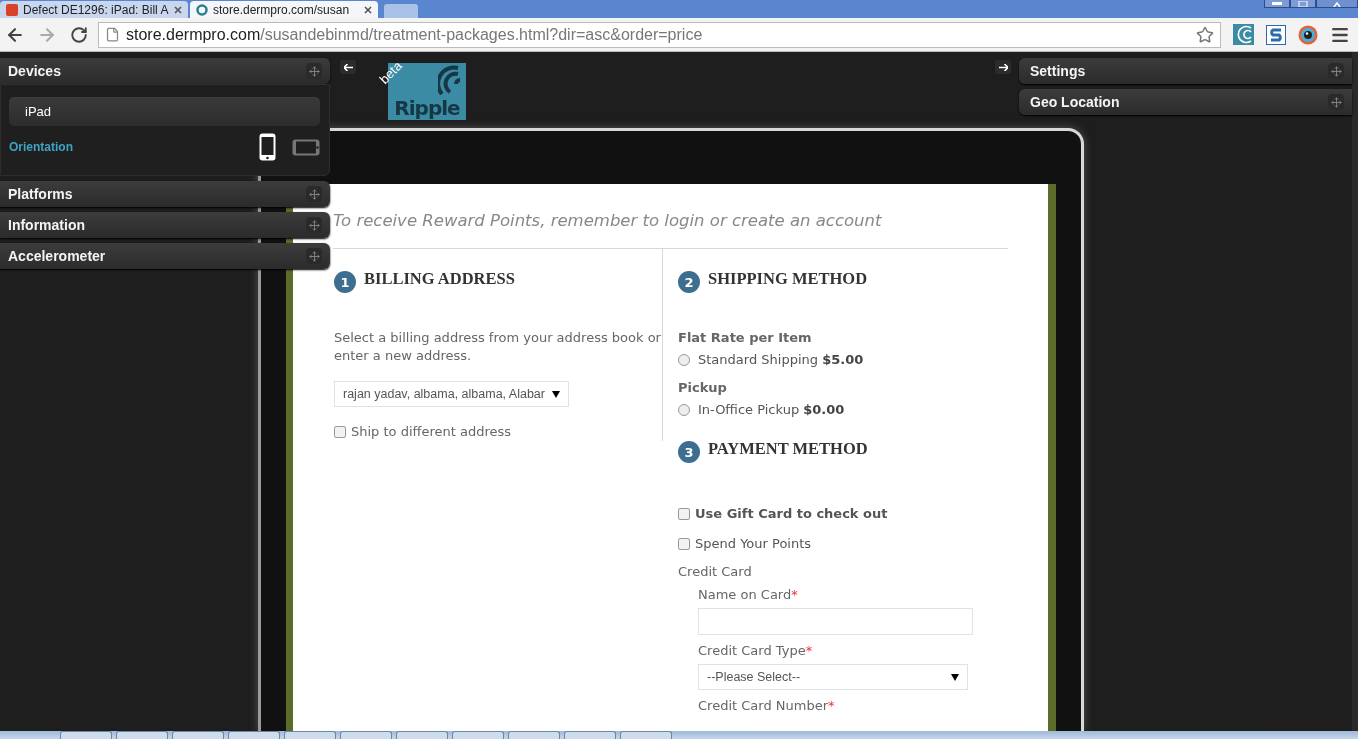 Image resolution: width=1358 pixels, height=739 pixels. Describe the element at coordinates (165, 225) in the screenshot. I see `panel-header: Information` at that location.